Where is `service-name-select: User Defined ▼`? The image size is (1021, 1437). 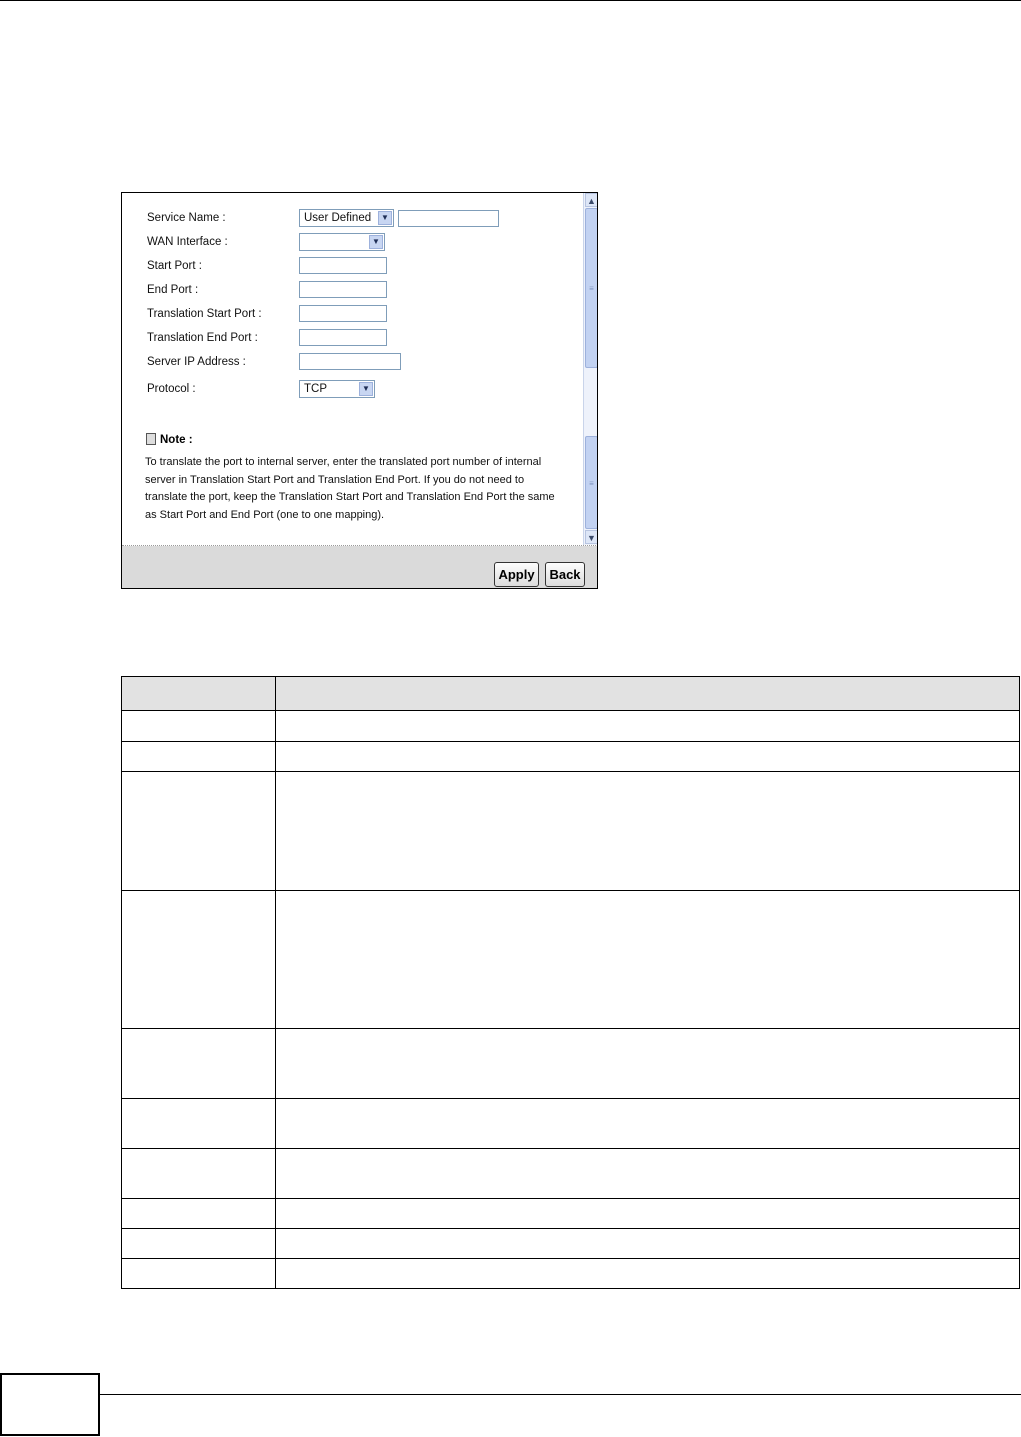
service-name-select: User Defined ▼ is located at coordinates (346, 218).